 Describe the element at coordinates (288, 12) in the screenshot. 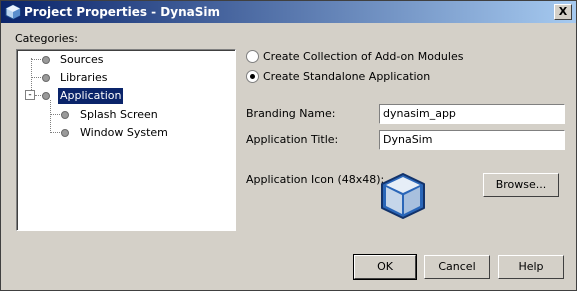

I see `title-bar: Project Properties - DynaSim X` at that location.